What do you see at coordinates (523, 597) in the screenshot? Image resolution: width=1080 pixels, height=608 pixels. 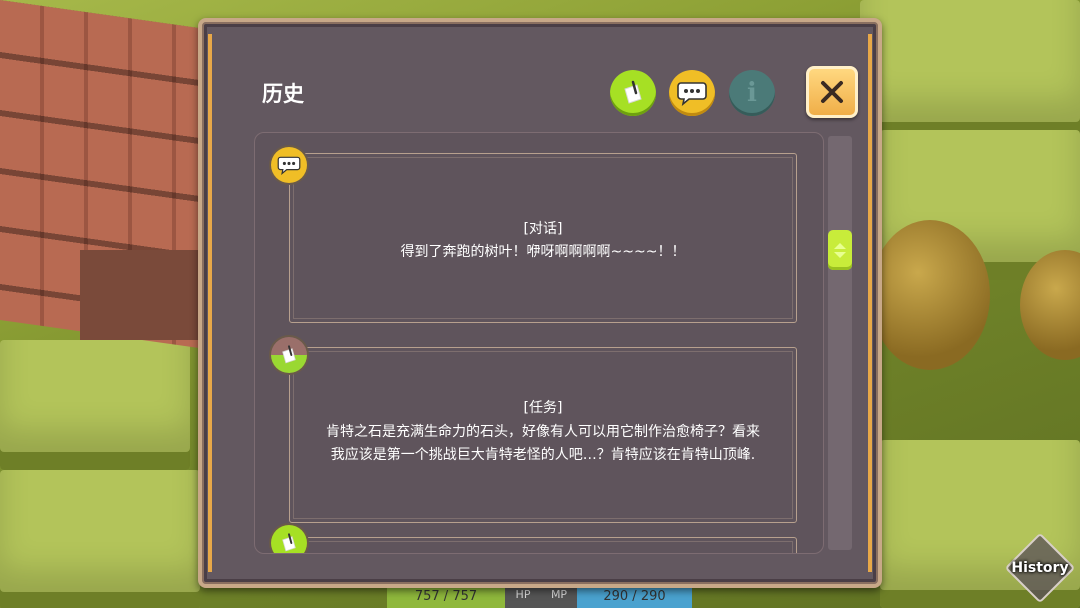 I see `hp-label: HP` at bounding box center [523, 597].